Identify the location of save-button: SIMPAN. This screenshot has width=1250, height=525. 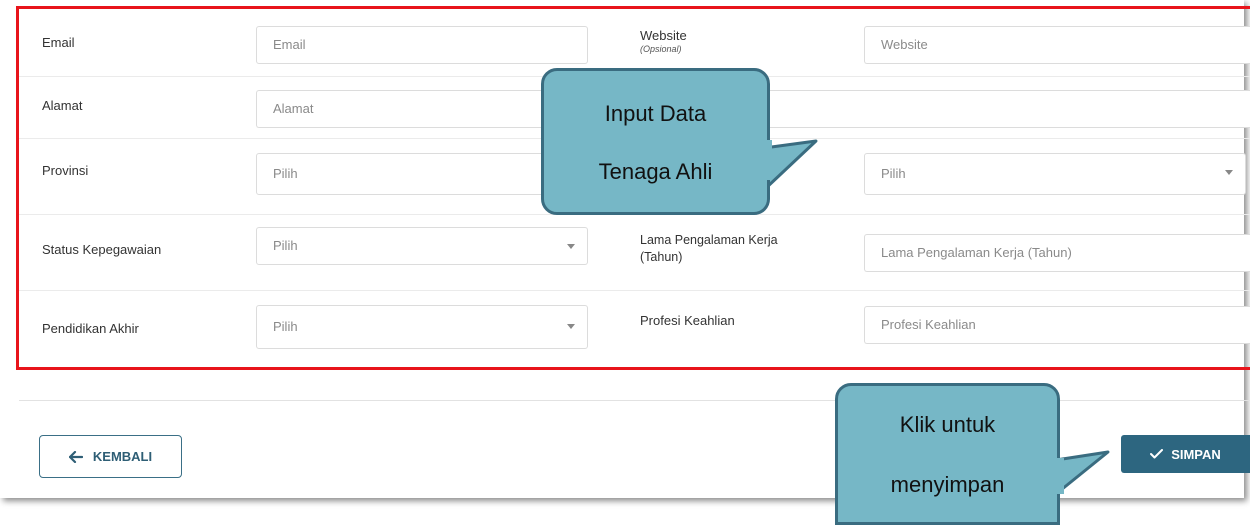
(1185, 454).